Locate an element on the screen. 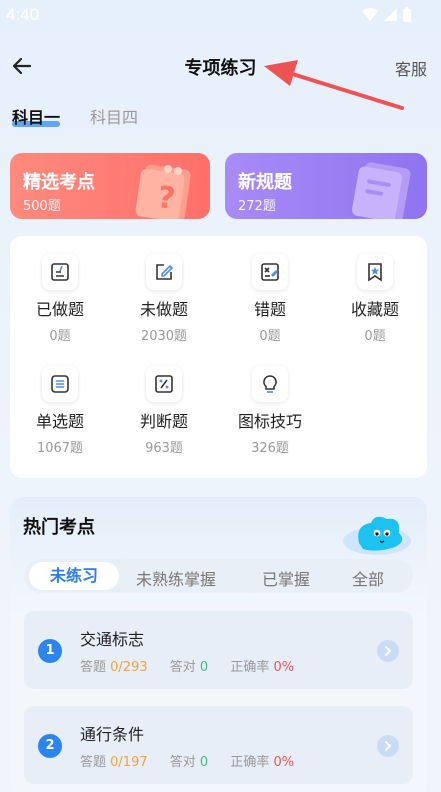 The image size is (441, 792). book-icon is located at coordinates (381, 190).